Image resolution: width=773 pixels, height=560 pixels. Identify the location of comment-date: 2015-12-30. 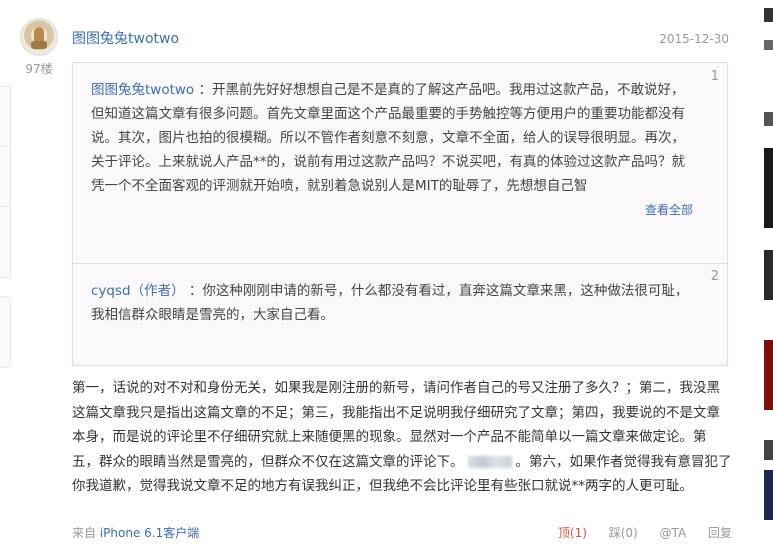
(694, 39).